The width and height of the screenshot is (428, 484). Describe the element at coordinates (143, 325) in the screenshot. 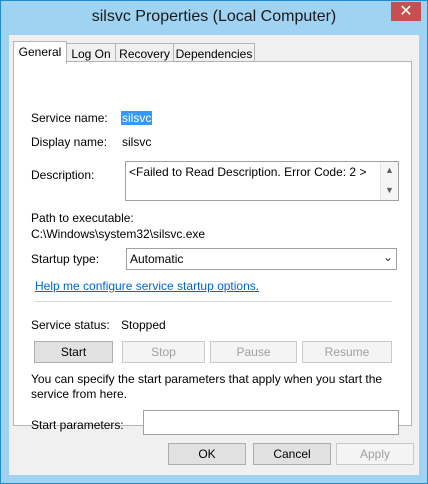

I see `service-status-value: Stopped` at that location.